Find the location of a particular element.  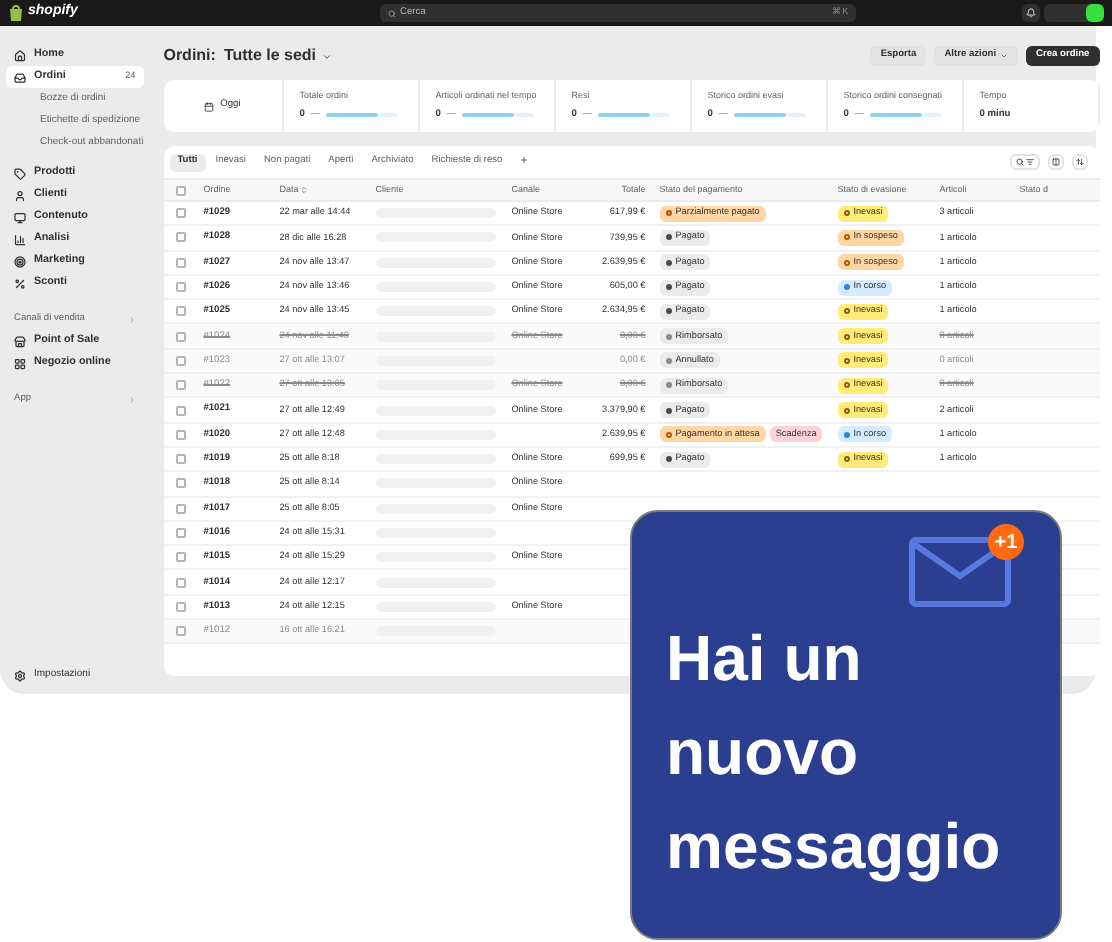

message-text: Hai un nuovo messaggio is located at coordinates (834, 753).